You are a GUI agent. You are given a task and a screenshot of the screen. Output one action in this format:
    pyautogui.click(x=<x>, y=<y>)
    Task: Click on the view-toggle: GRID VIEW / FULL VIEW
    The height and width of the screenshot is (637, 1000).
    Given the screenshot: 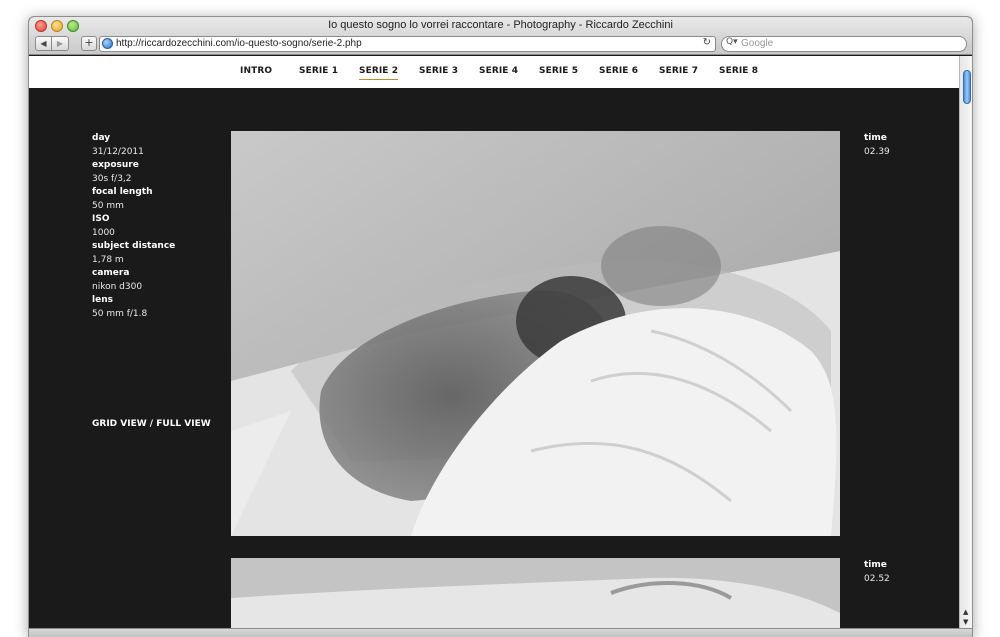 What is the action you would take?
    pyautogui.click(x=151, y=424)
    